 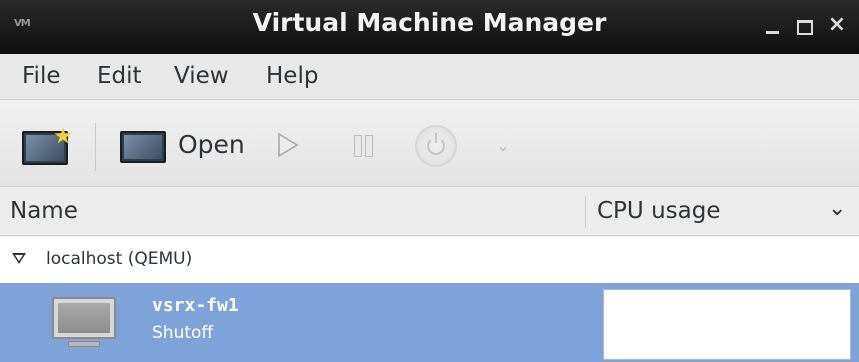 What do you see at coordinates (201, 76) in the screenshot?
I see `menu-view: View` at bounding box center [201, 76].